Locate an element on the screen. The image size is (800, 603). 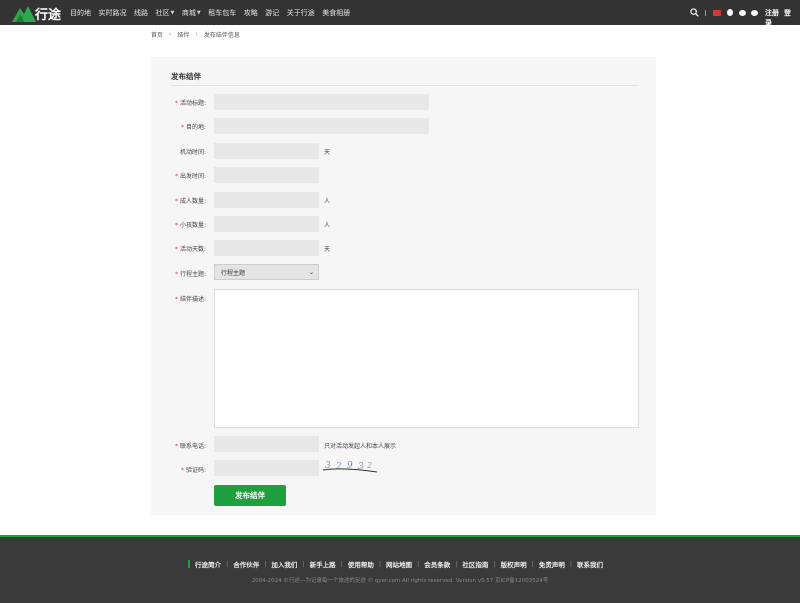
nav-item-traffic: 实时路况 is located at coordinates (113, 13).